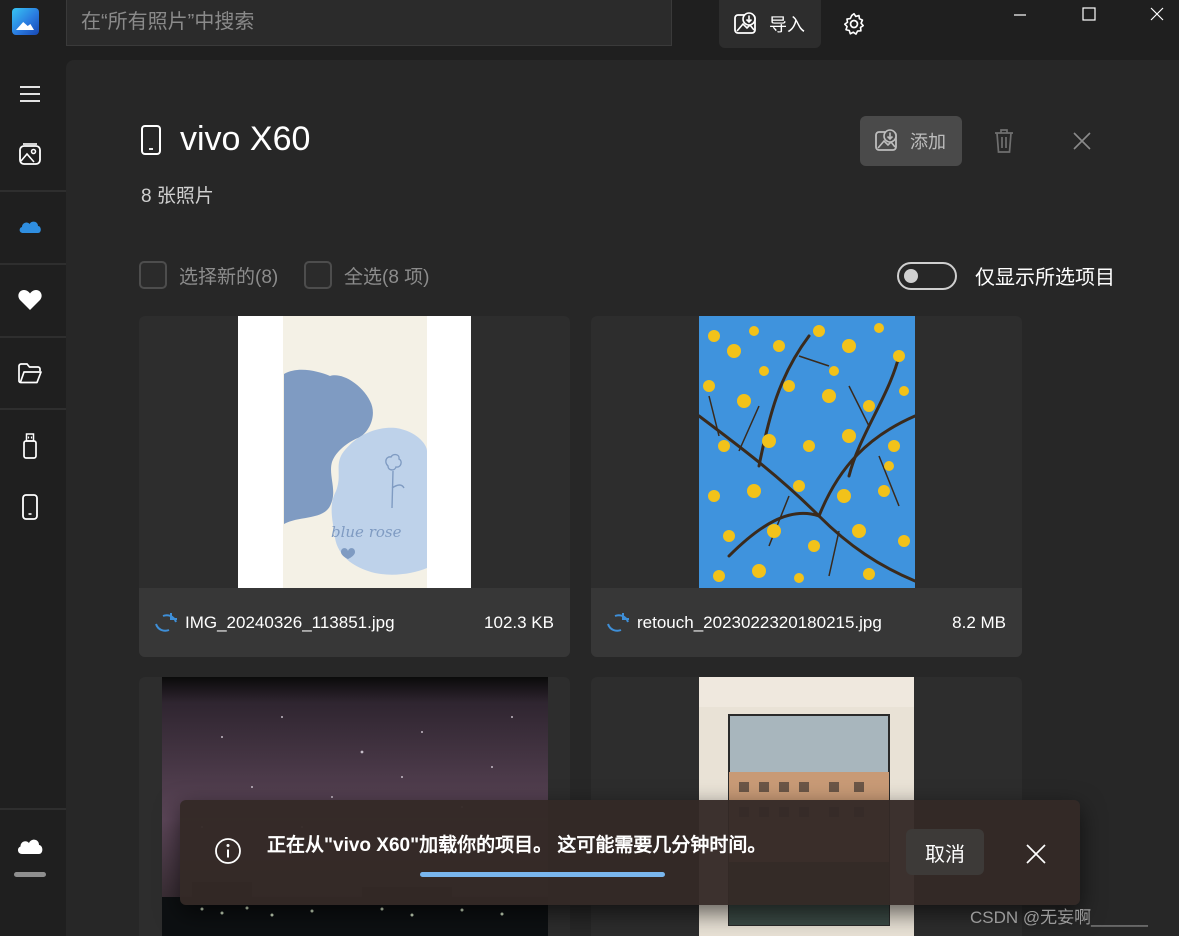 The image size is (1179, 936). Describe the element at coordinates (30, 874) in the screenshot. I see `sidebar-indicator` at that location.